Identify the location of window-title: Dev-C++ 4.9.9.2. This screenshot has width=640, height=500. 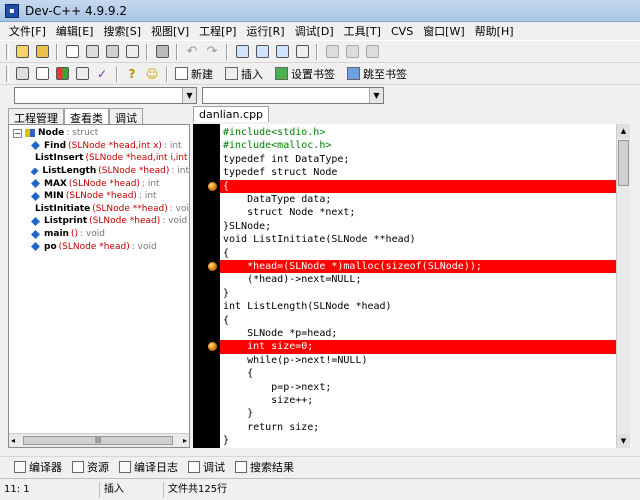
(76, 10).